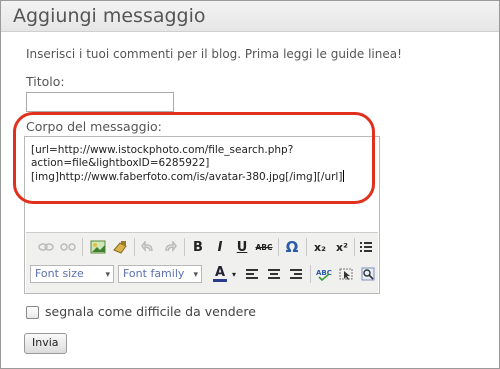 The image size is (500, 369). I want to click on text-color-button: A, so click(220, 274).